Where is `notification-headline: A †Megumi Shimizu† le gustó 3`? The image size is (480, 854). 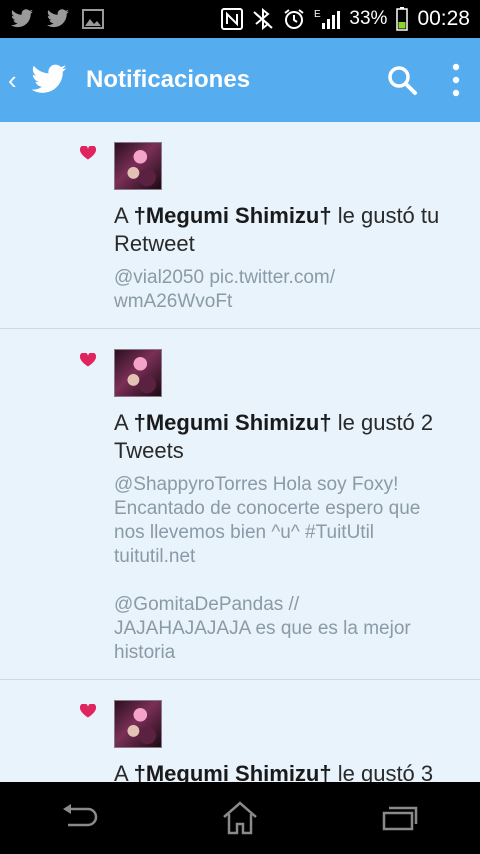
notification-headline: A †Megumi Shimizu† le gustó 3 is located at coordinates (290, 771).